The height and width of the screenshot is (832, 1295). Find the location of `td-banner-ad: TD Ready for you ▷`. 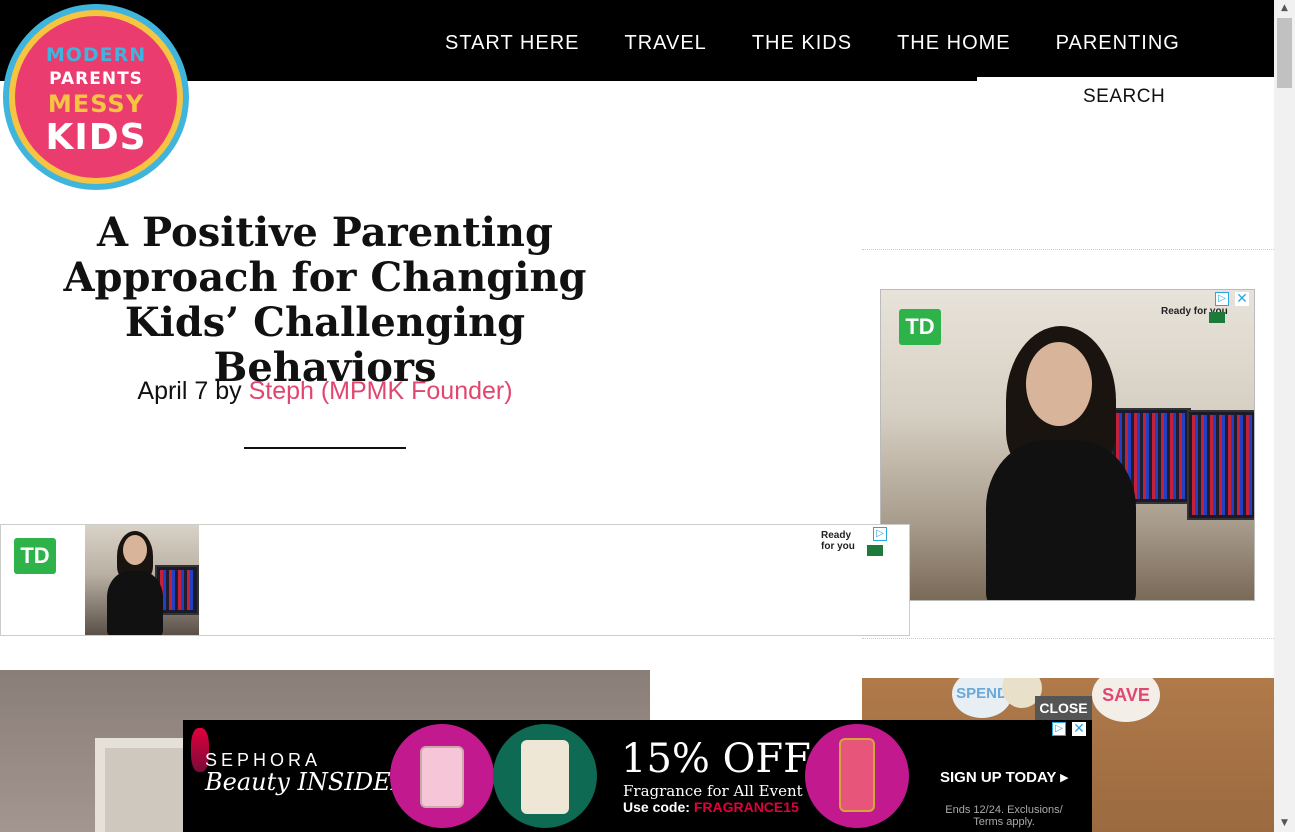

td-banner-ad: TD Ready for you ▷ is located at coordinates (455, 580).